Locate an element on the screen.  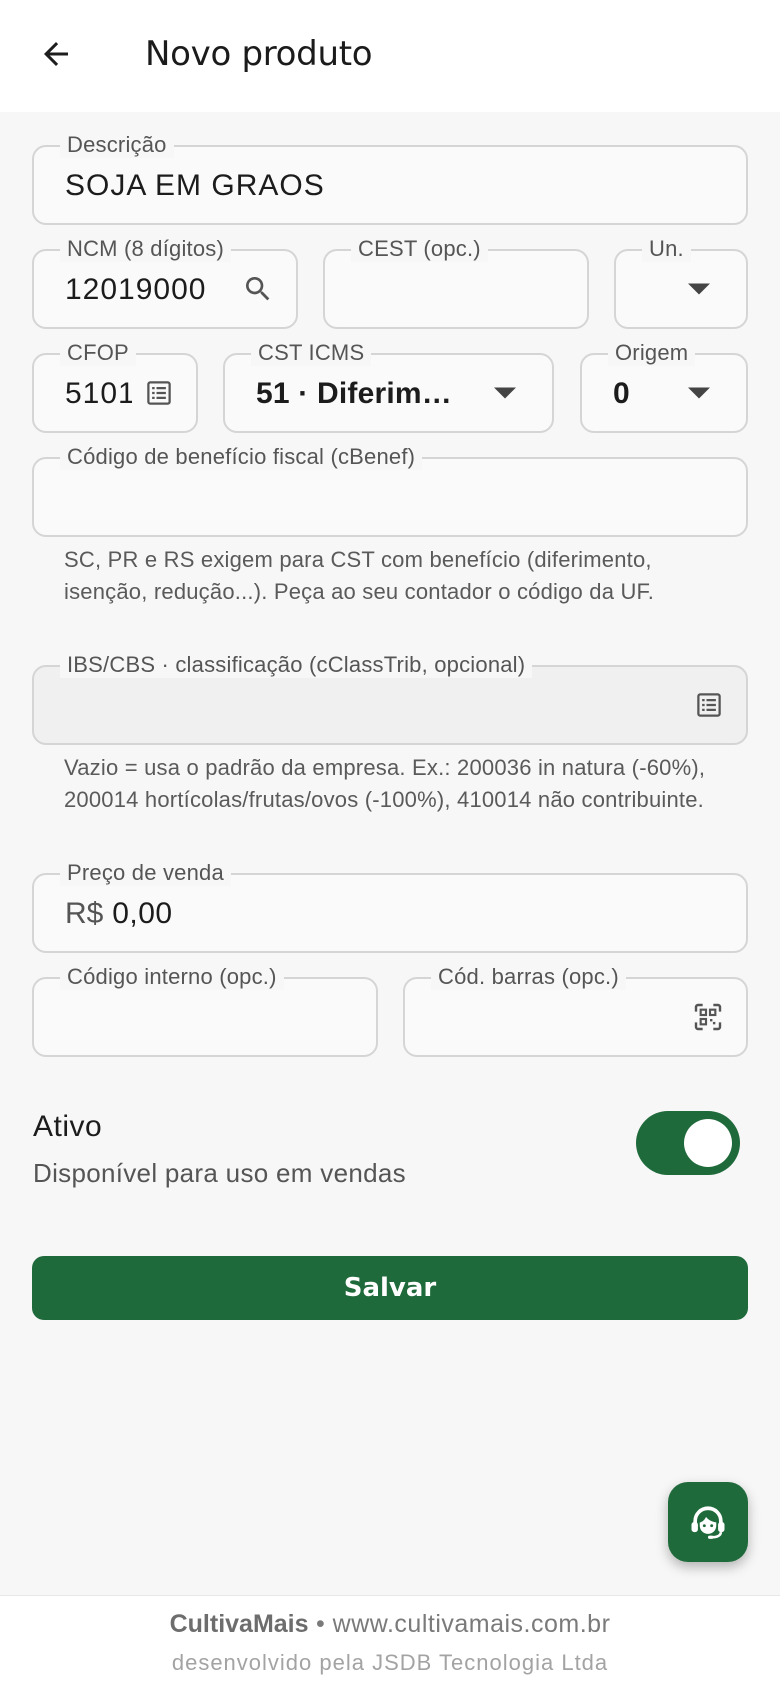
codigo-barras-label: Cód. barras (opc.) is located at coordinates (528, 977).